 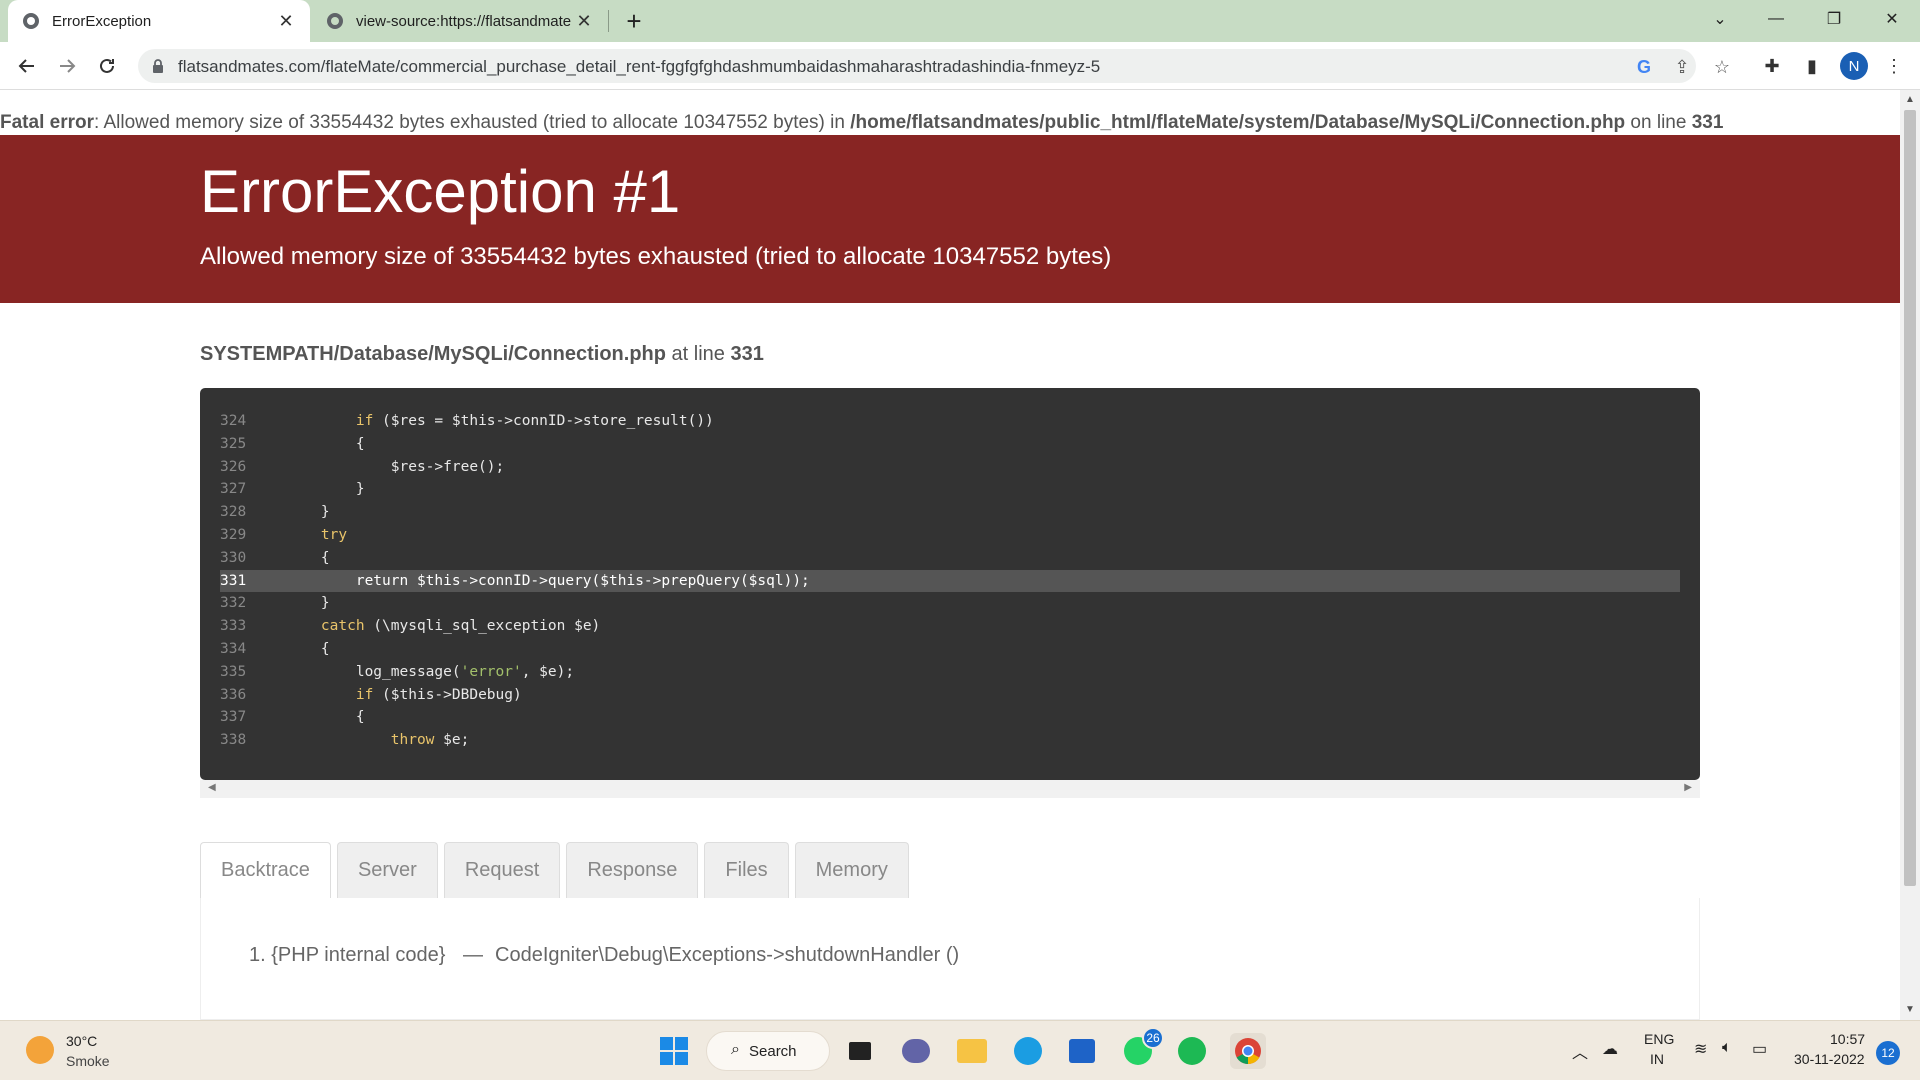 I want to click on code-line-number: 325, so click(x=233, y=443).